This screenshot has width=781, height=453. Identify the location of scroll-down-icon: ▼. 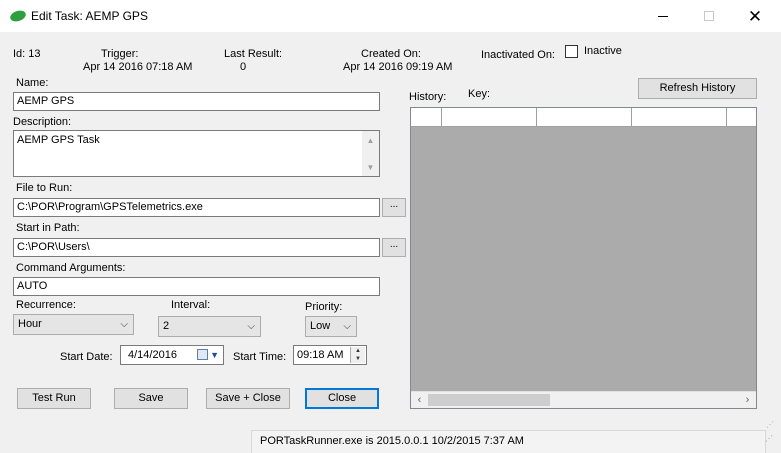
(370, 167).